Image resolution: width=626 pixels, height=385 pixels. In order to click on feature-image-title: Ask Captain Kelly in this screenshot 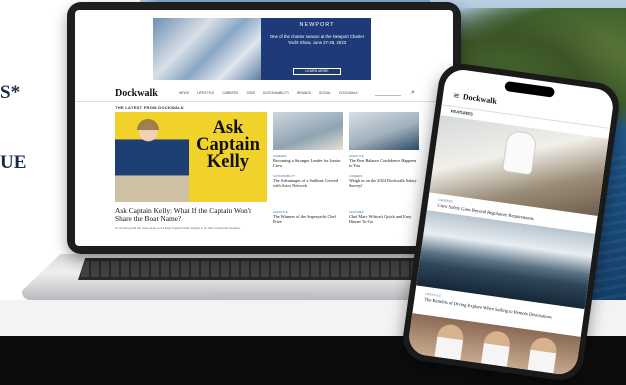, I will do `click(228, 145)`.